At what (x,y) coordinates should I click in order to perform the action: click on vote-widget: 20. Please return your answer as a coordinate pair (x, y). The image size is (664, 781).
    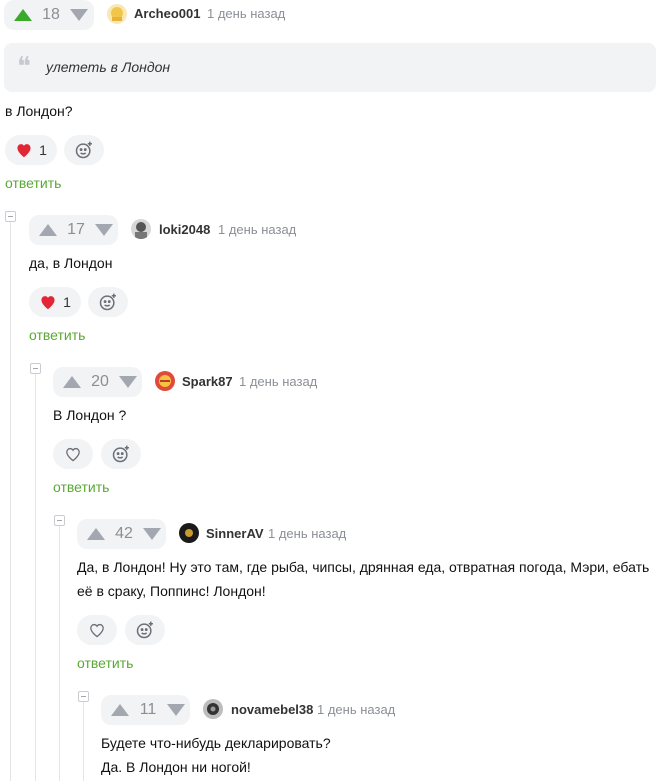
    Looking at the image, I should click on (97, 382).